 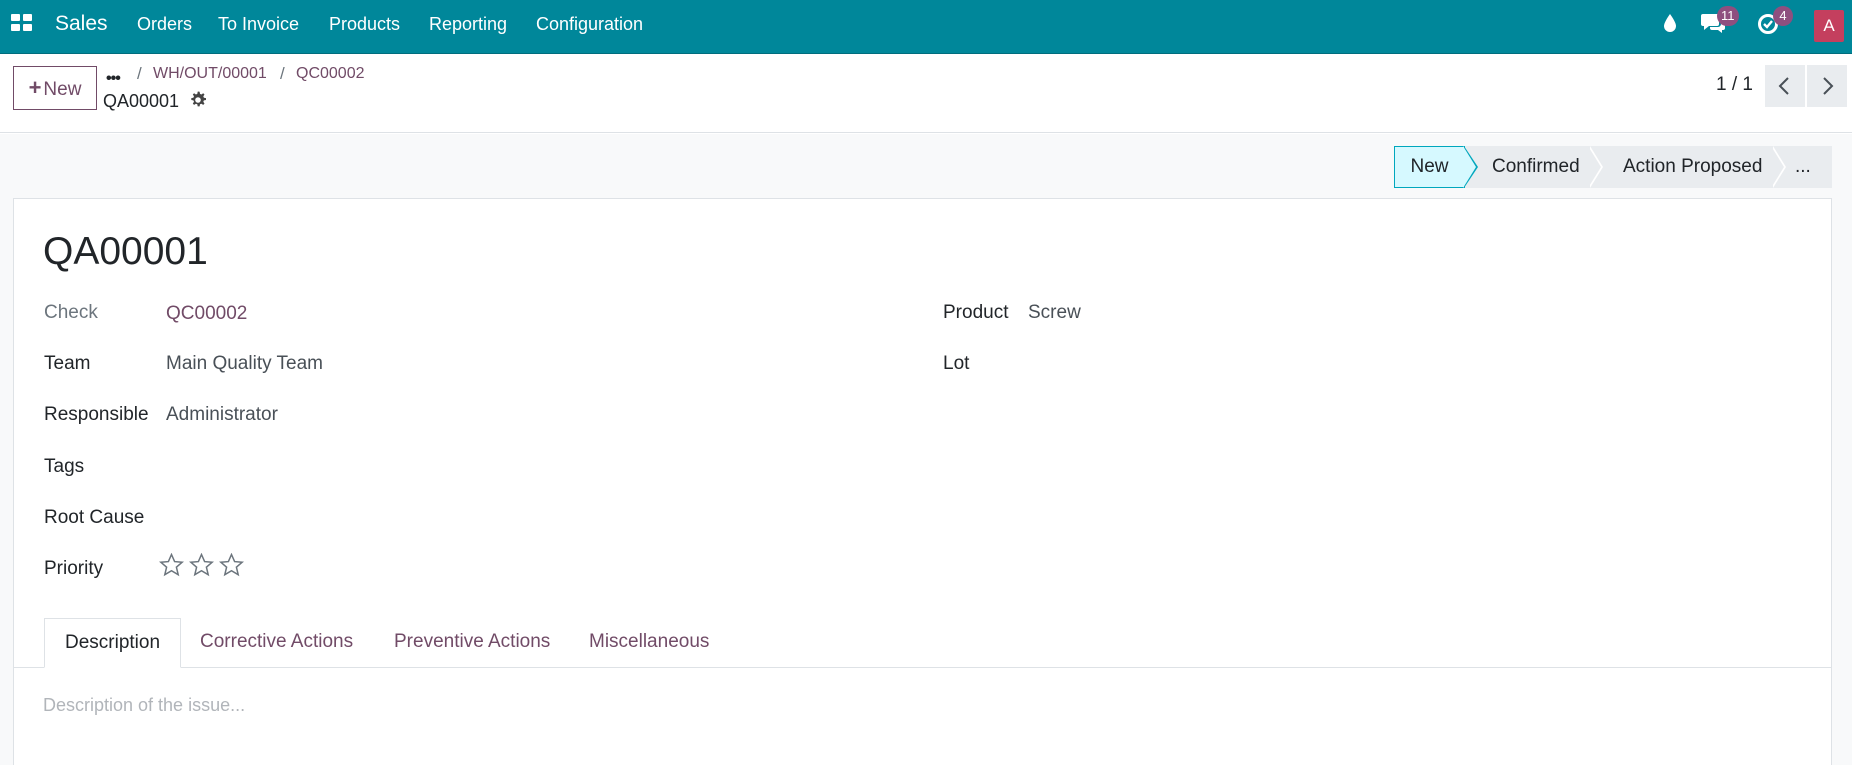 I want to click on menu-configuration: Configuration, so click(x=589, y=24).